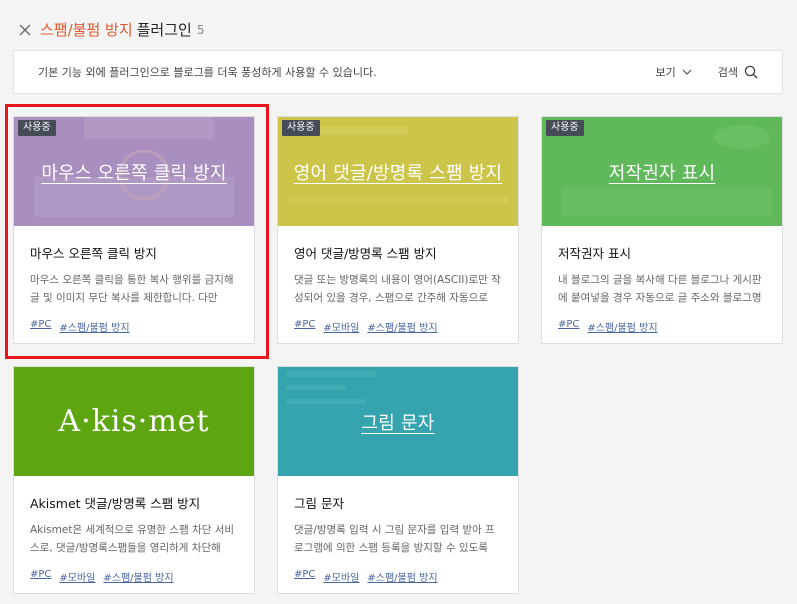  I want to click on card-thumbnail: 사용중 마우스 오른쪽 클릭 방지, so click(134, 171).